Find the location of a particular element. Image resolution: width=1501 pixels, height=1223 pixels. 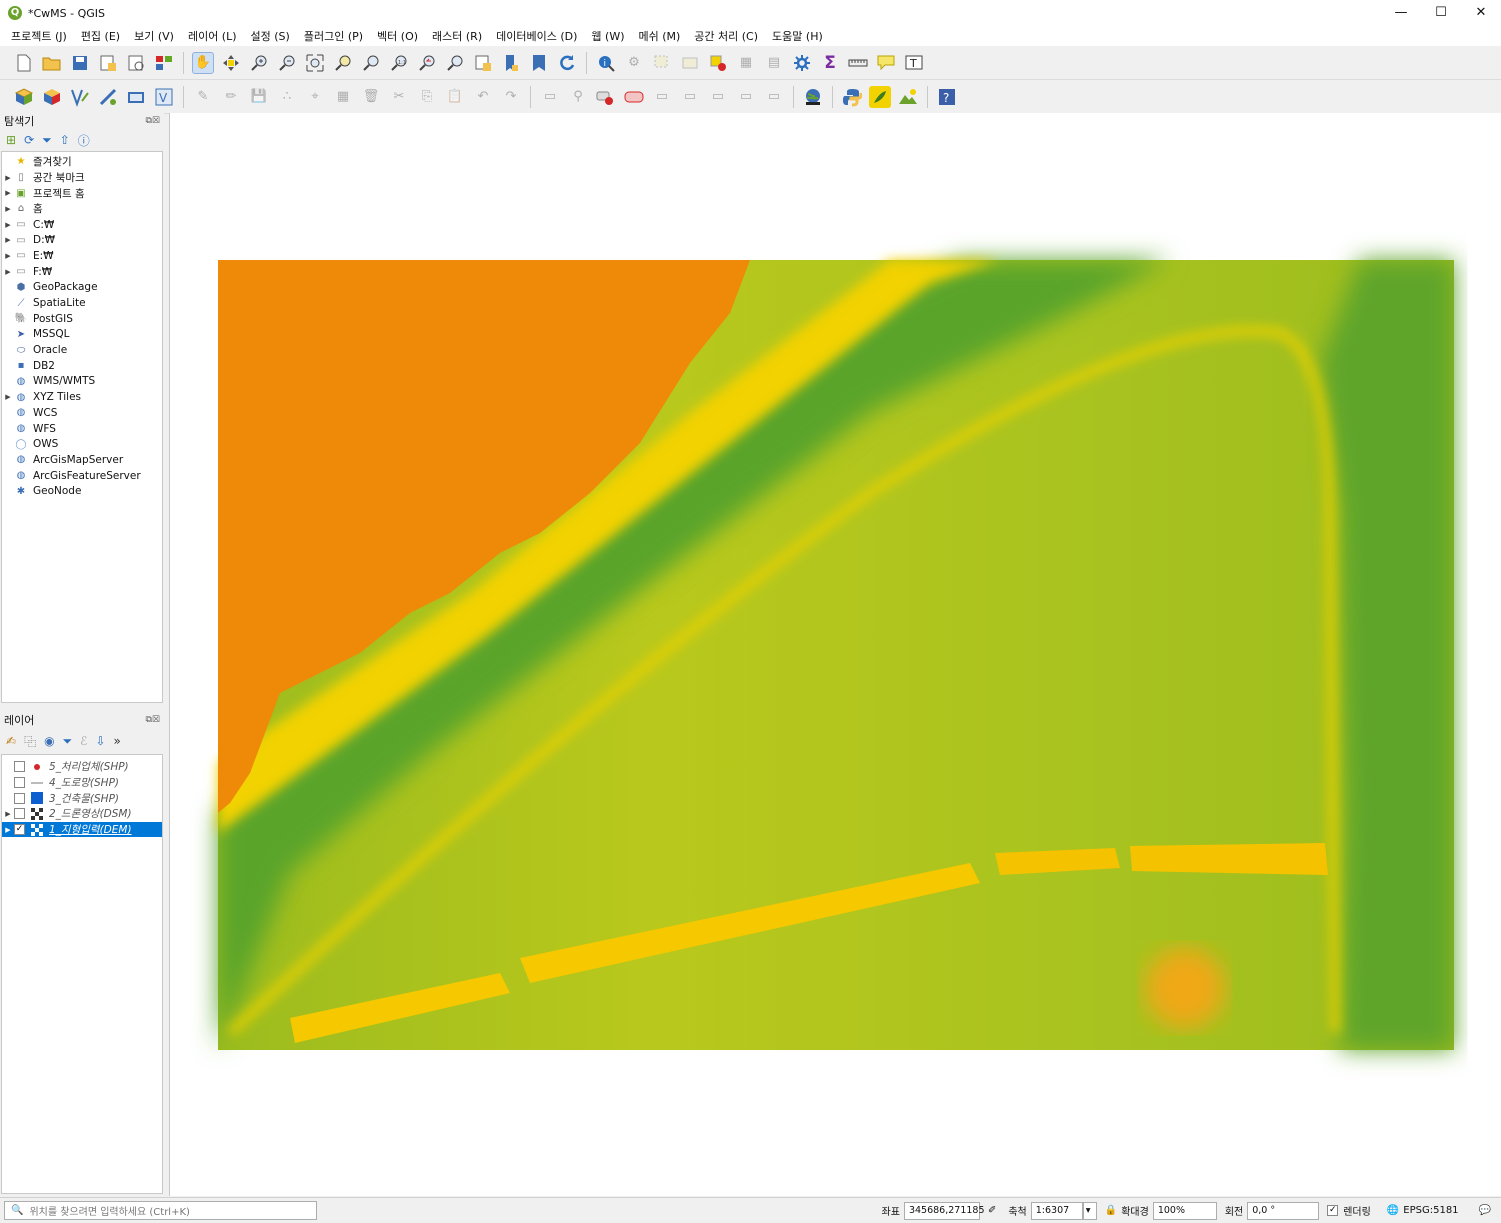

browser-item: ▶ ▭ E:₩ is located at coordinates (82, 256).